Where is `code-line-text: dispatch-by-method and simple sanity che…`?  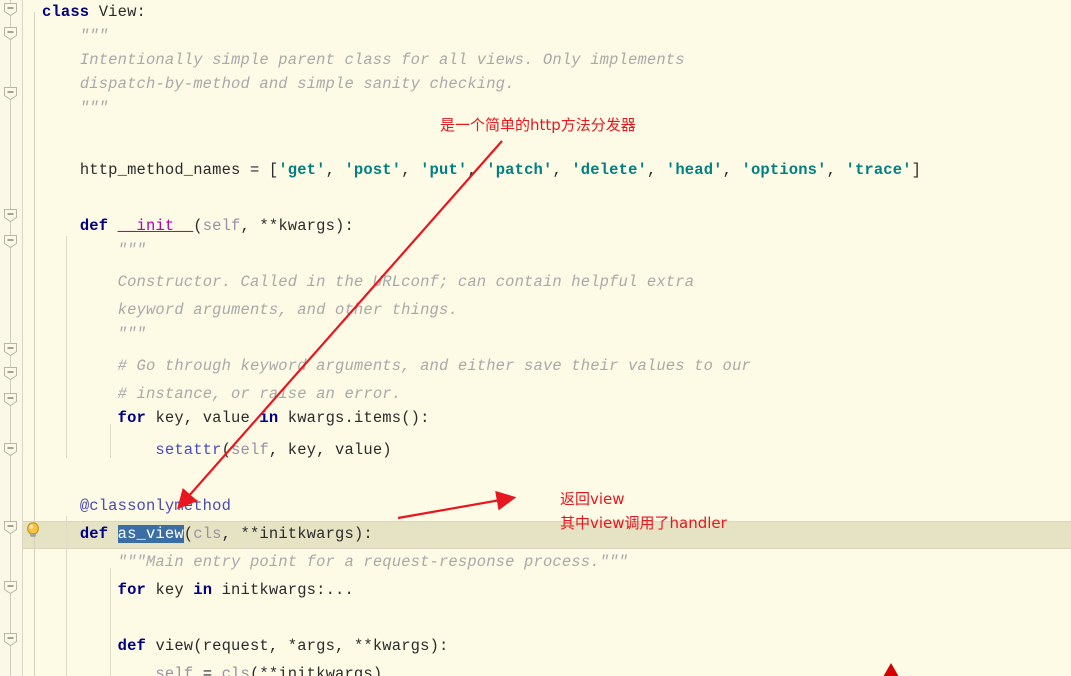
code-line-text: dispatch-by-method and simple sanity che… is located at coordinates (268, 84).